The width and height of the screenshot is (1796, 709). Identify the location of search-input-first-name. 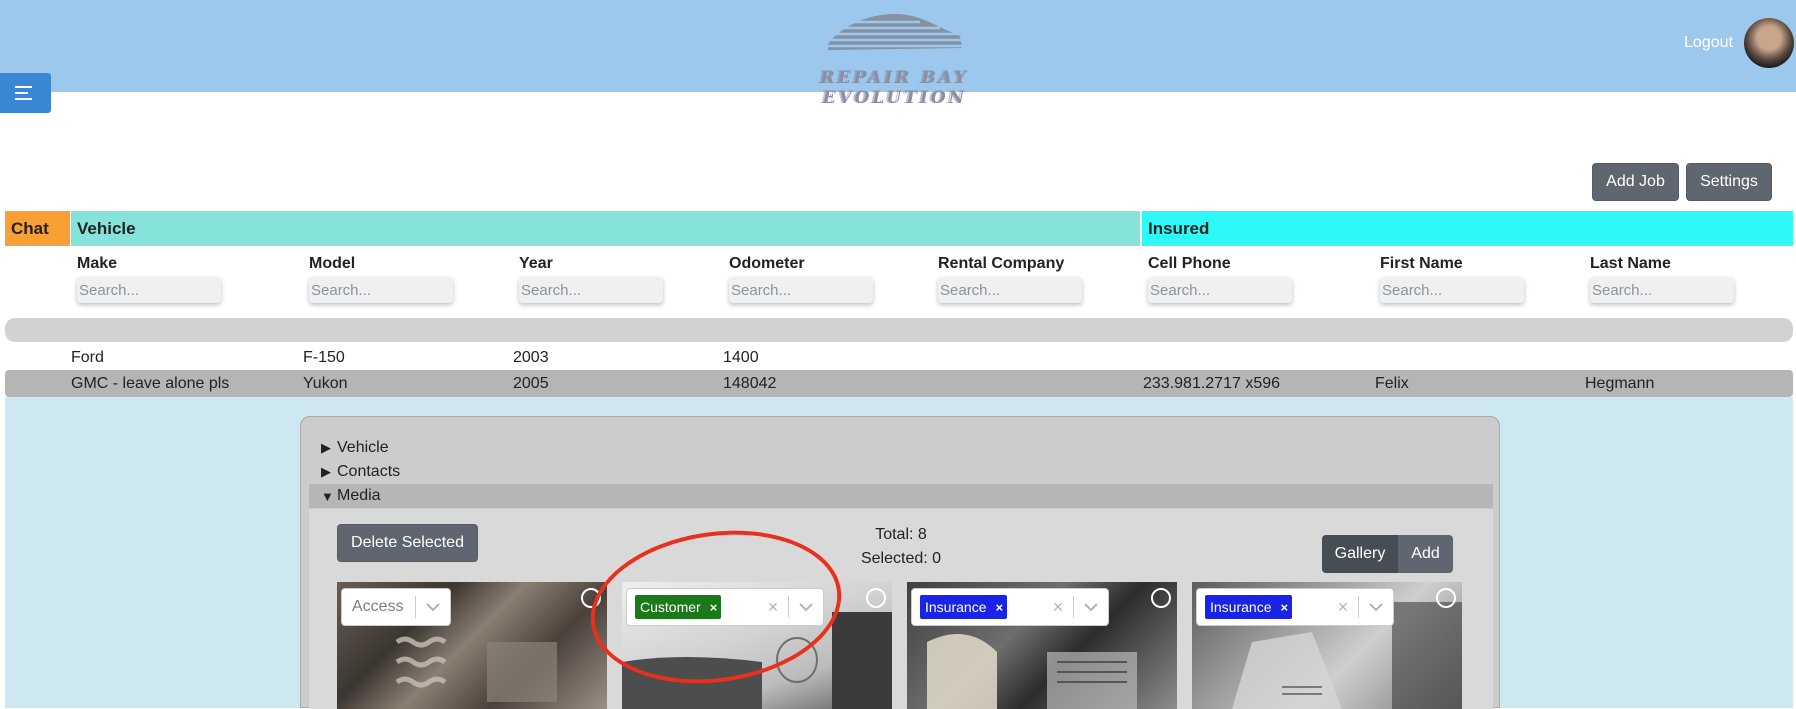
(1452, 290).